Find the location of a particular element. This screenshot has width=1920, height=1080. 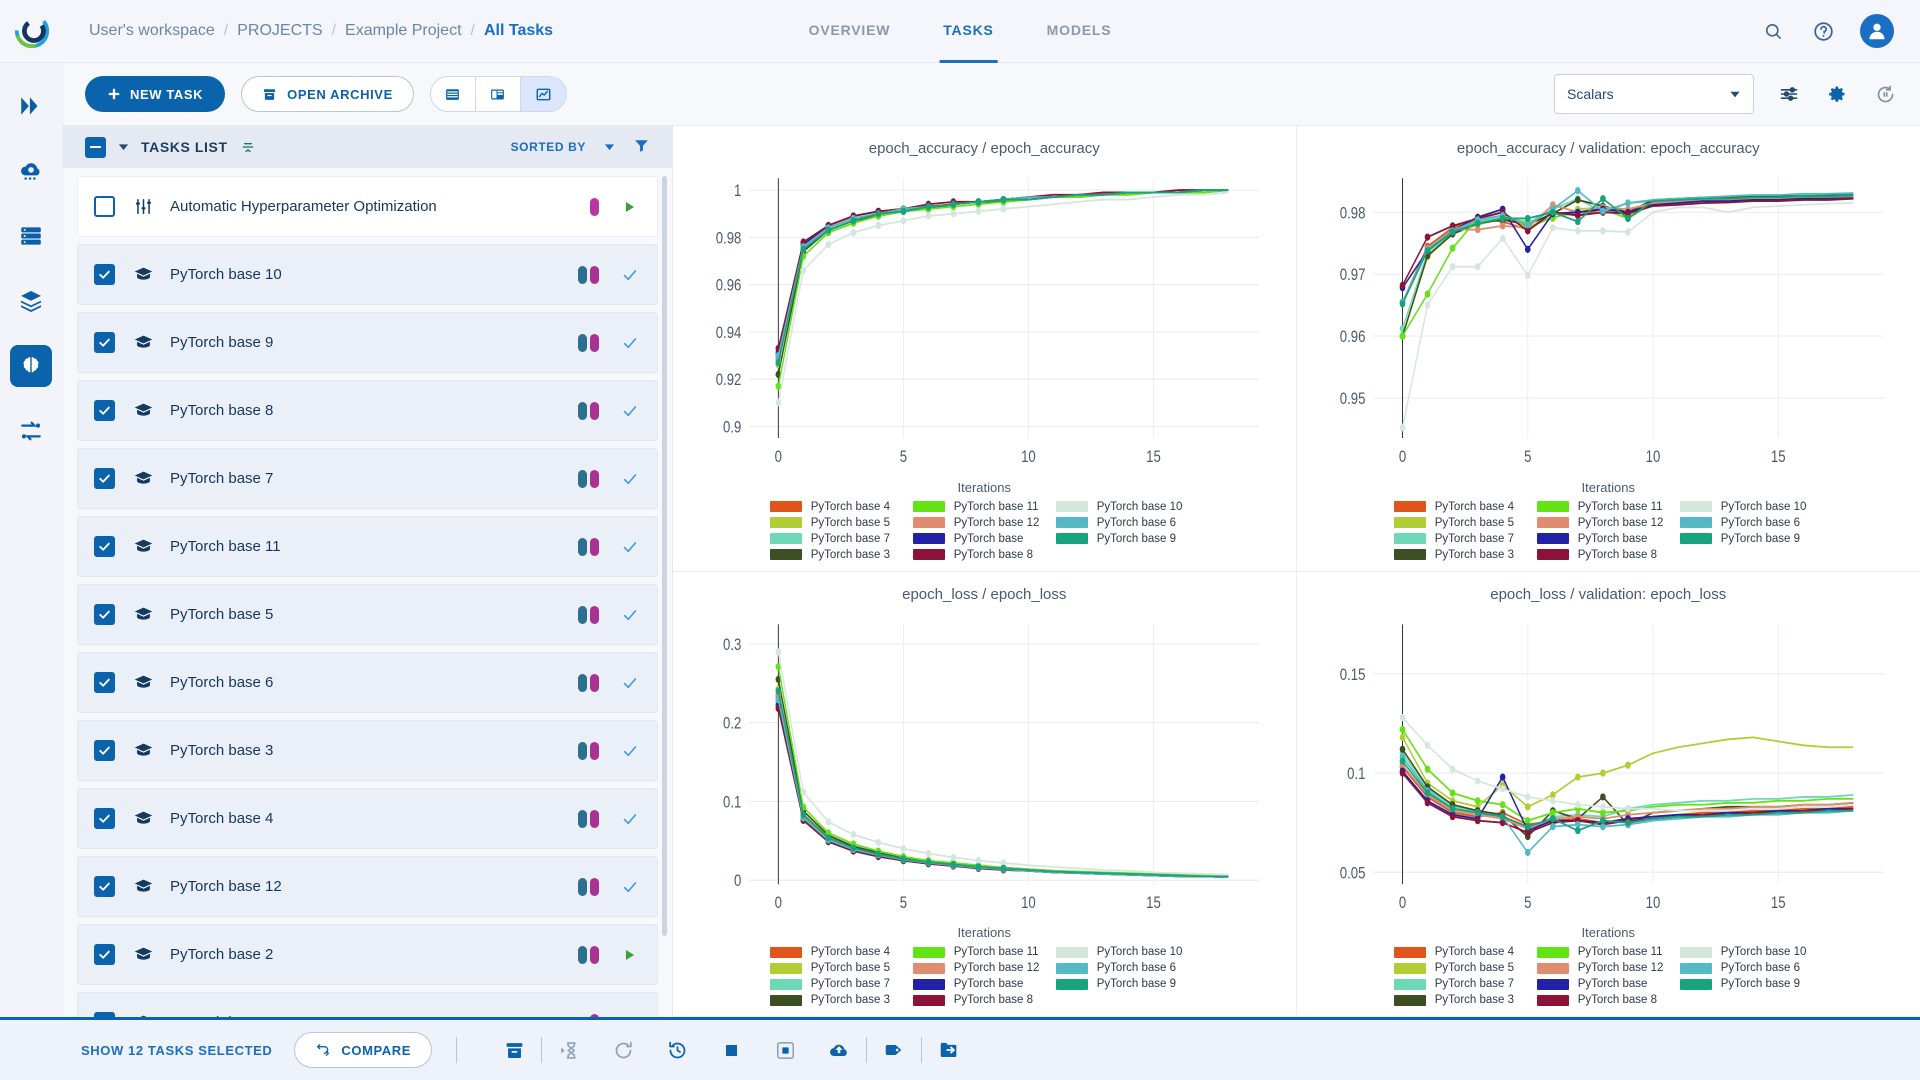

tab-overview: OVERVIEW is located at coordinates (850, 31).